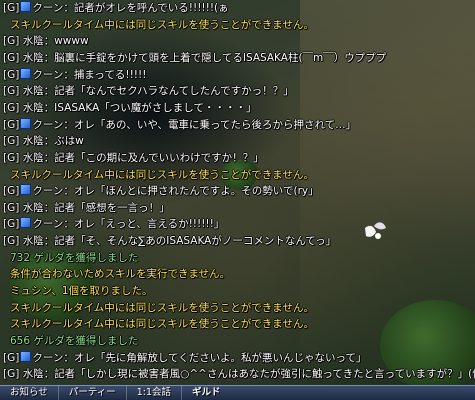 This screenshot has width=475, height=400. What do you see at coordinates (29, 393) in the screenshot?
I see `chat-tab-0: お知らせ` at bounding box center [29, 393].